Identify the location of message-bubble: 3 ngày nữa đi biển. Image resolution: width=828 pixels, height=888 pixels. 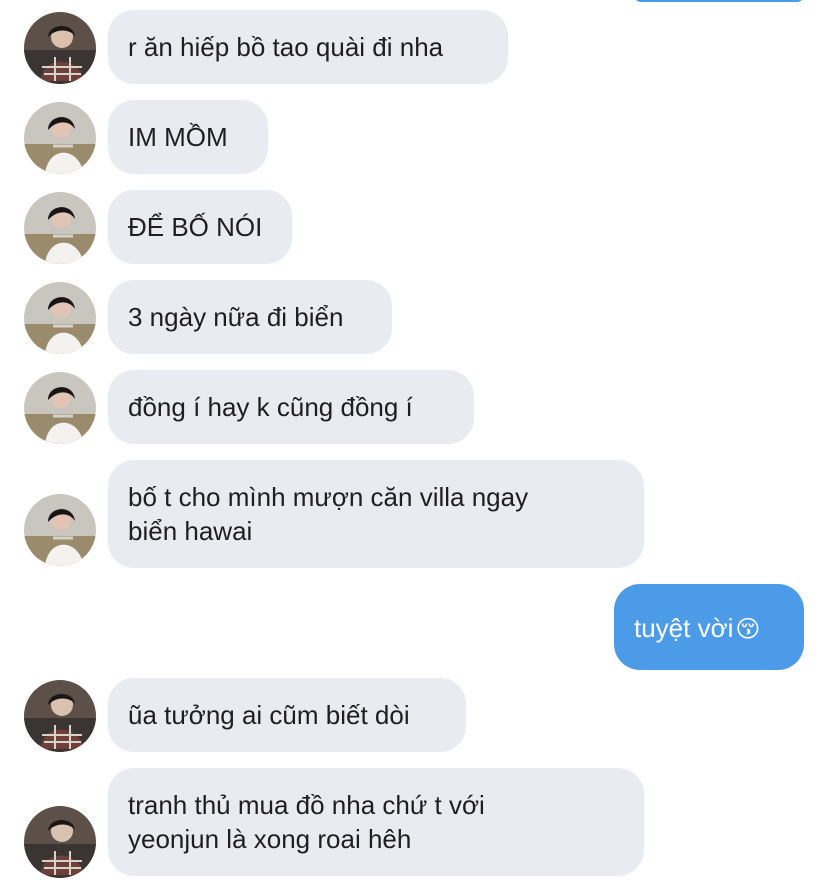
(250, 317).